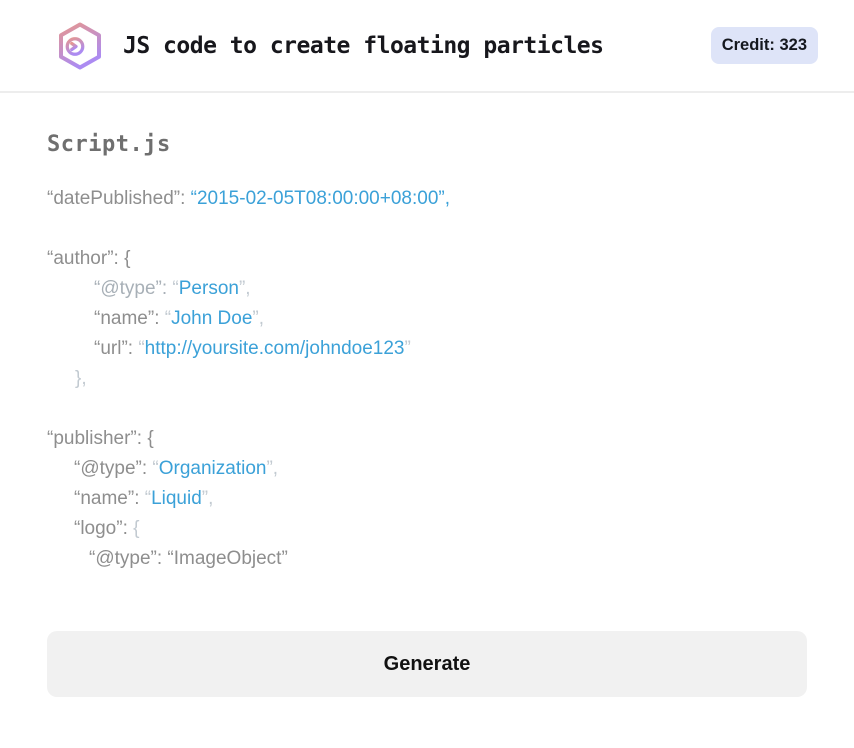 Image resolution: width=854 pixels, height=748 pixels. Describe the element at coordinates (212, 468) in the screenshot. I see `code-token: Organization` at that location.